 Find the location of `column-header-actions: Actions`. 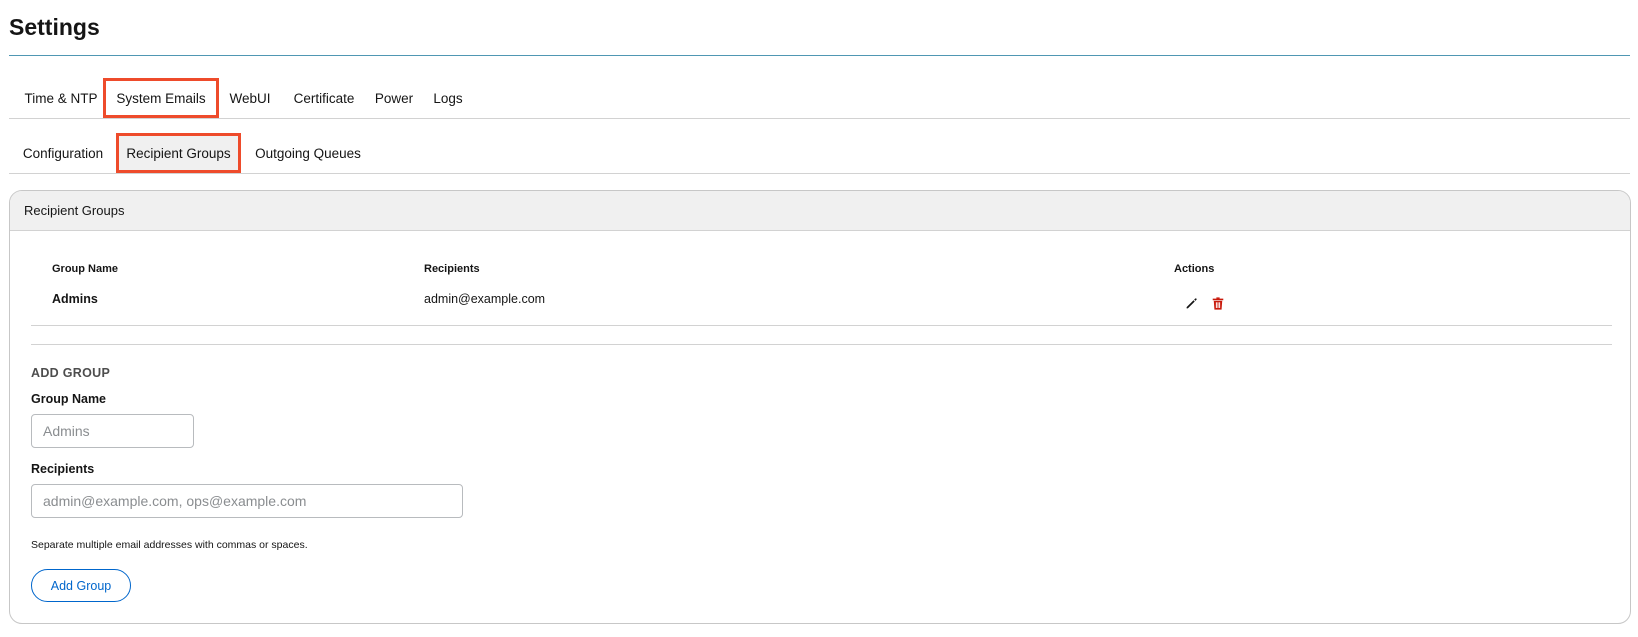

column-header-actions: Actions is located at coordinates (1194, 269).